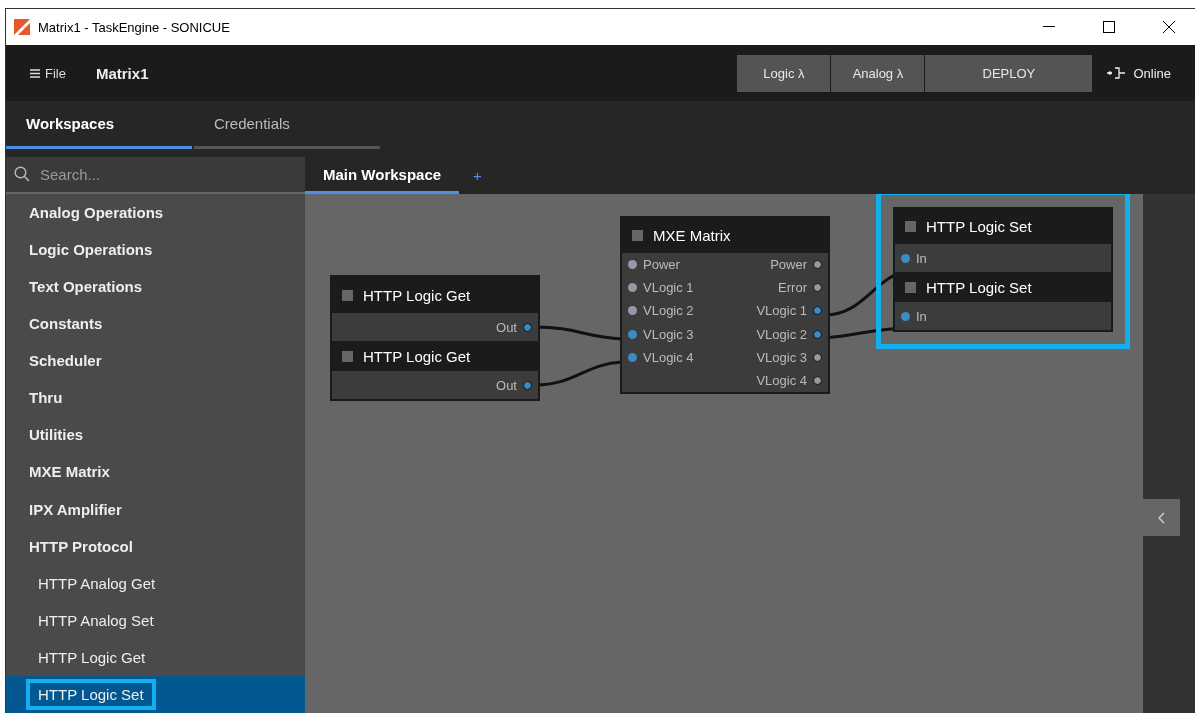  I want to click on toolbar-button: Logic λ, so click(784, 73).